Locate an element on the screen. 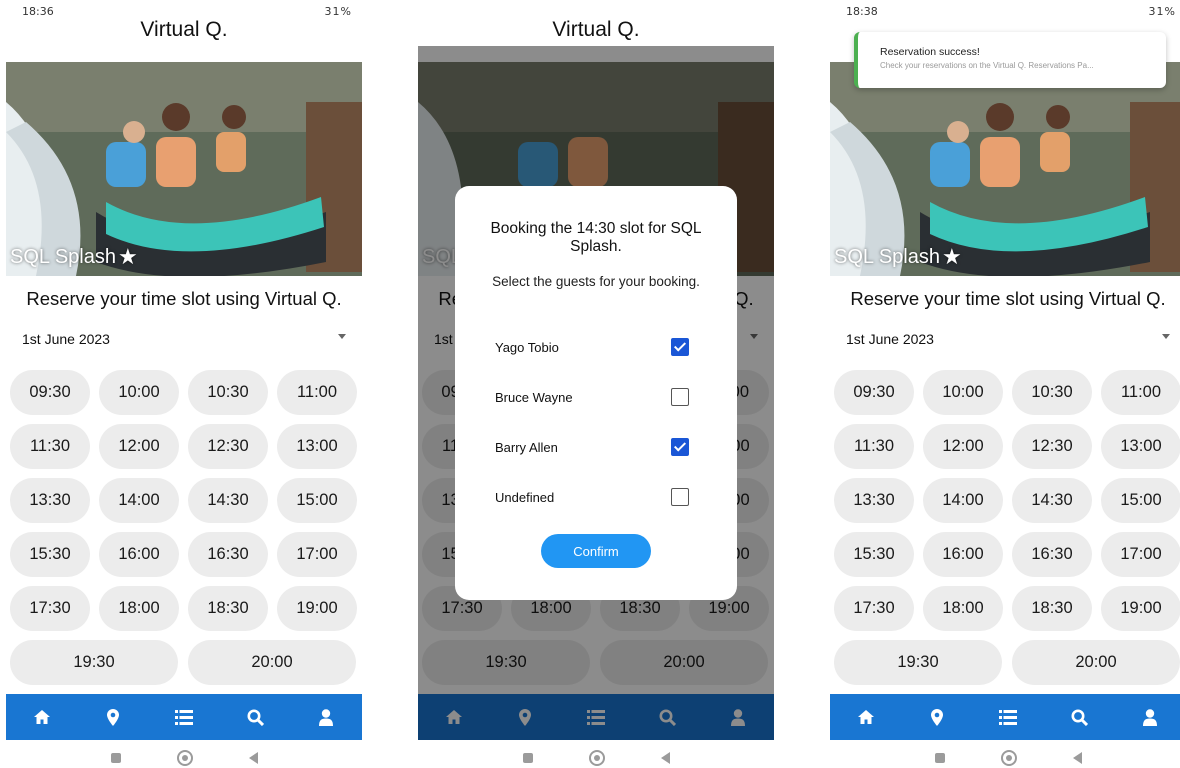 This screenshot has width=1180, height=768. guest-name: Barry Allen is located at coordinates (526, 447).